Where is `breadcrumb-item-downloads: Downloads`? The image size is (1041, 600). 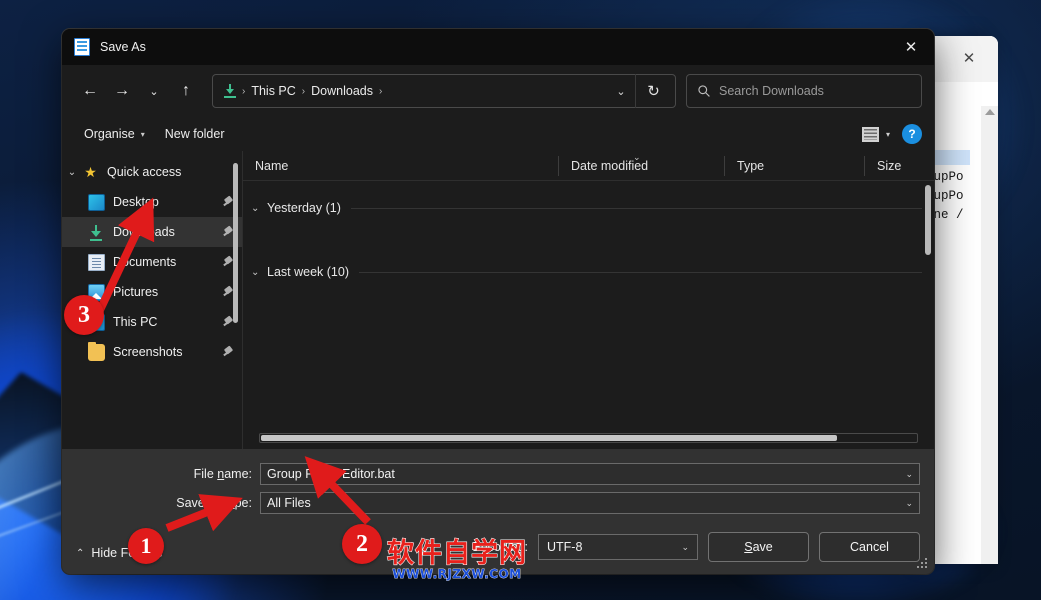 breadcrumb-item-downloads: Downloads is located at coordinates (342, 91).